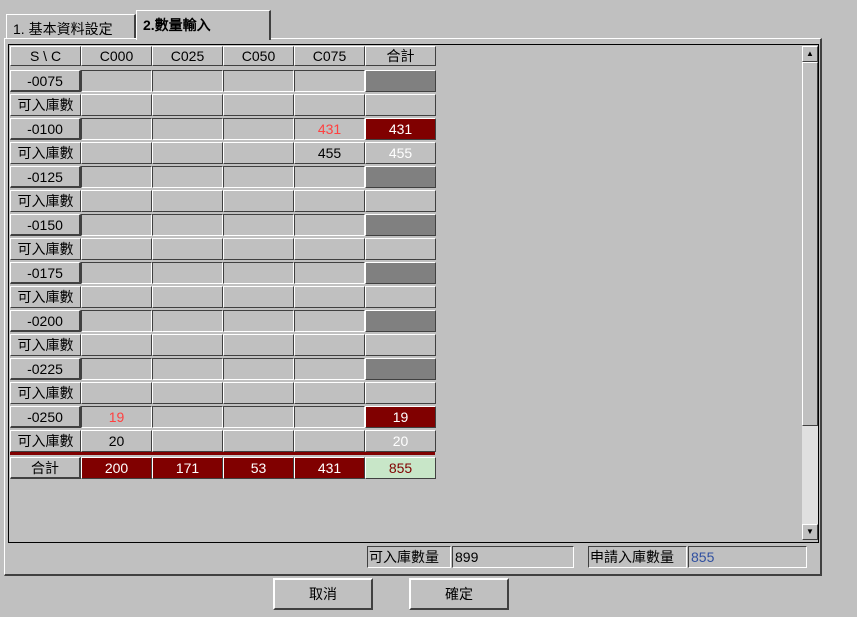 This screenshot has height=617, width=857. Describe the element at coordinates (329, 153) in the screenshot. I see `available-qty-cell: 455` at that location.